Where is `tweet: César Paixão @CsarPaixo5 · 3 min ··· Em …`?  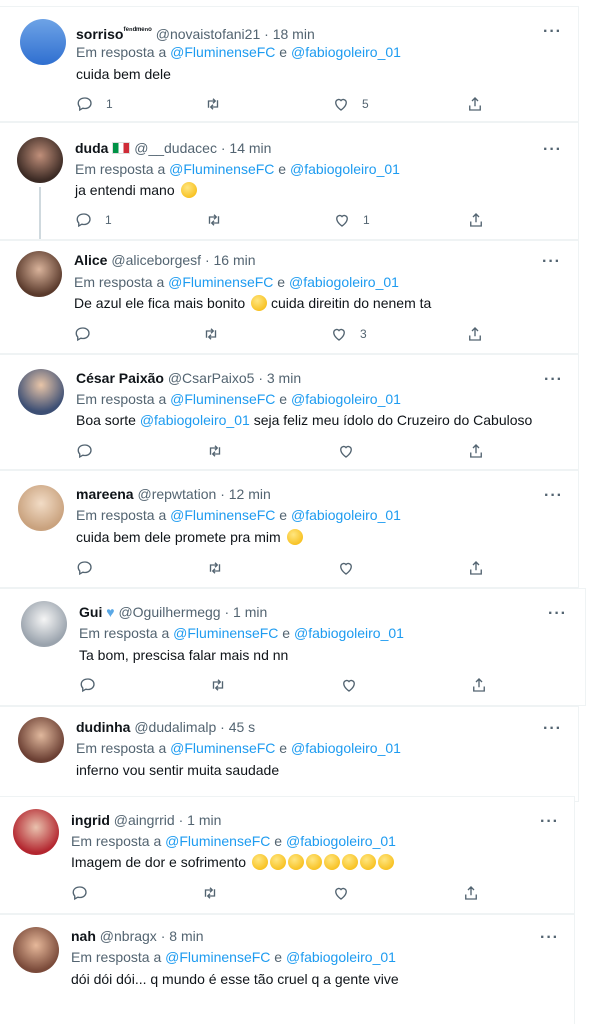
tweet: César Paixão @CsarPaixo5 · 3 min ··· Em … is located at coordinates (289, 412).